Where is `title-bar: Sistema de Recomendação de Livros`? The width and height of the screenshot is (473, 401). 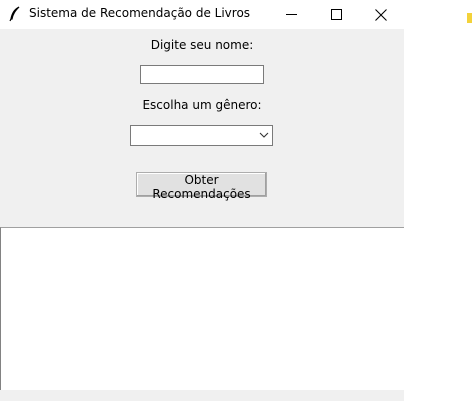
title-bar: Sistema de Recomendação de Livros is located at coordinates (202, 14).